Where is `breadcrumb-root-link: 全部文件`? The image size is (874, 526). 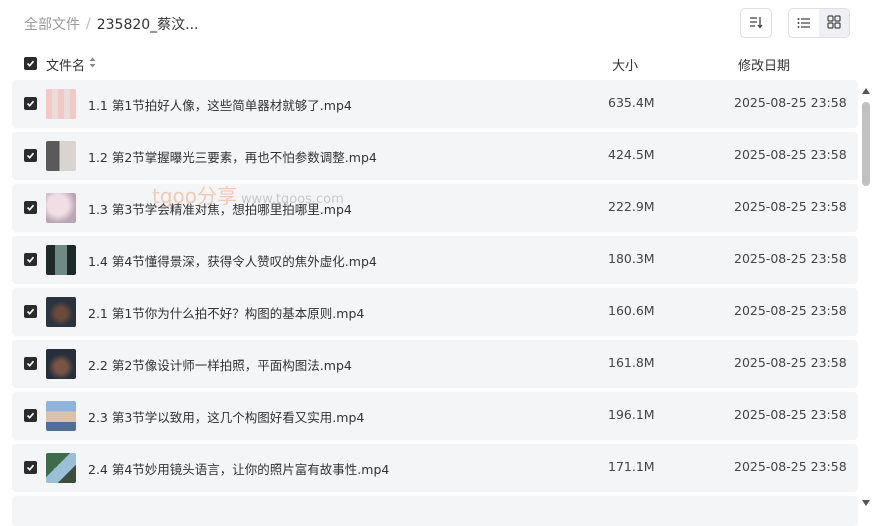
breadcrumb-root-link: 全部文件 is located at coordinates (52, 24).